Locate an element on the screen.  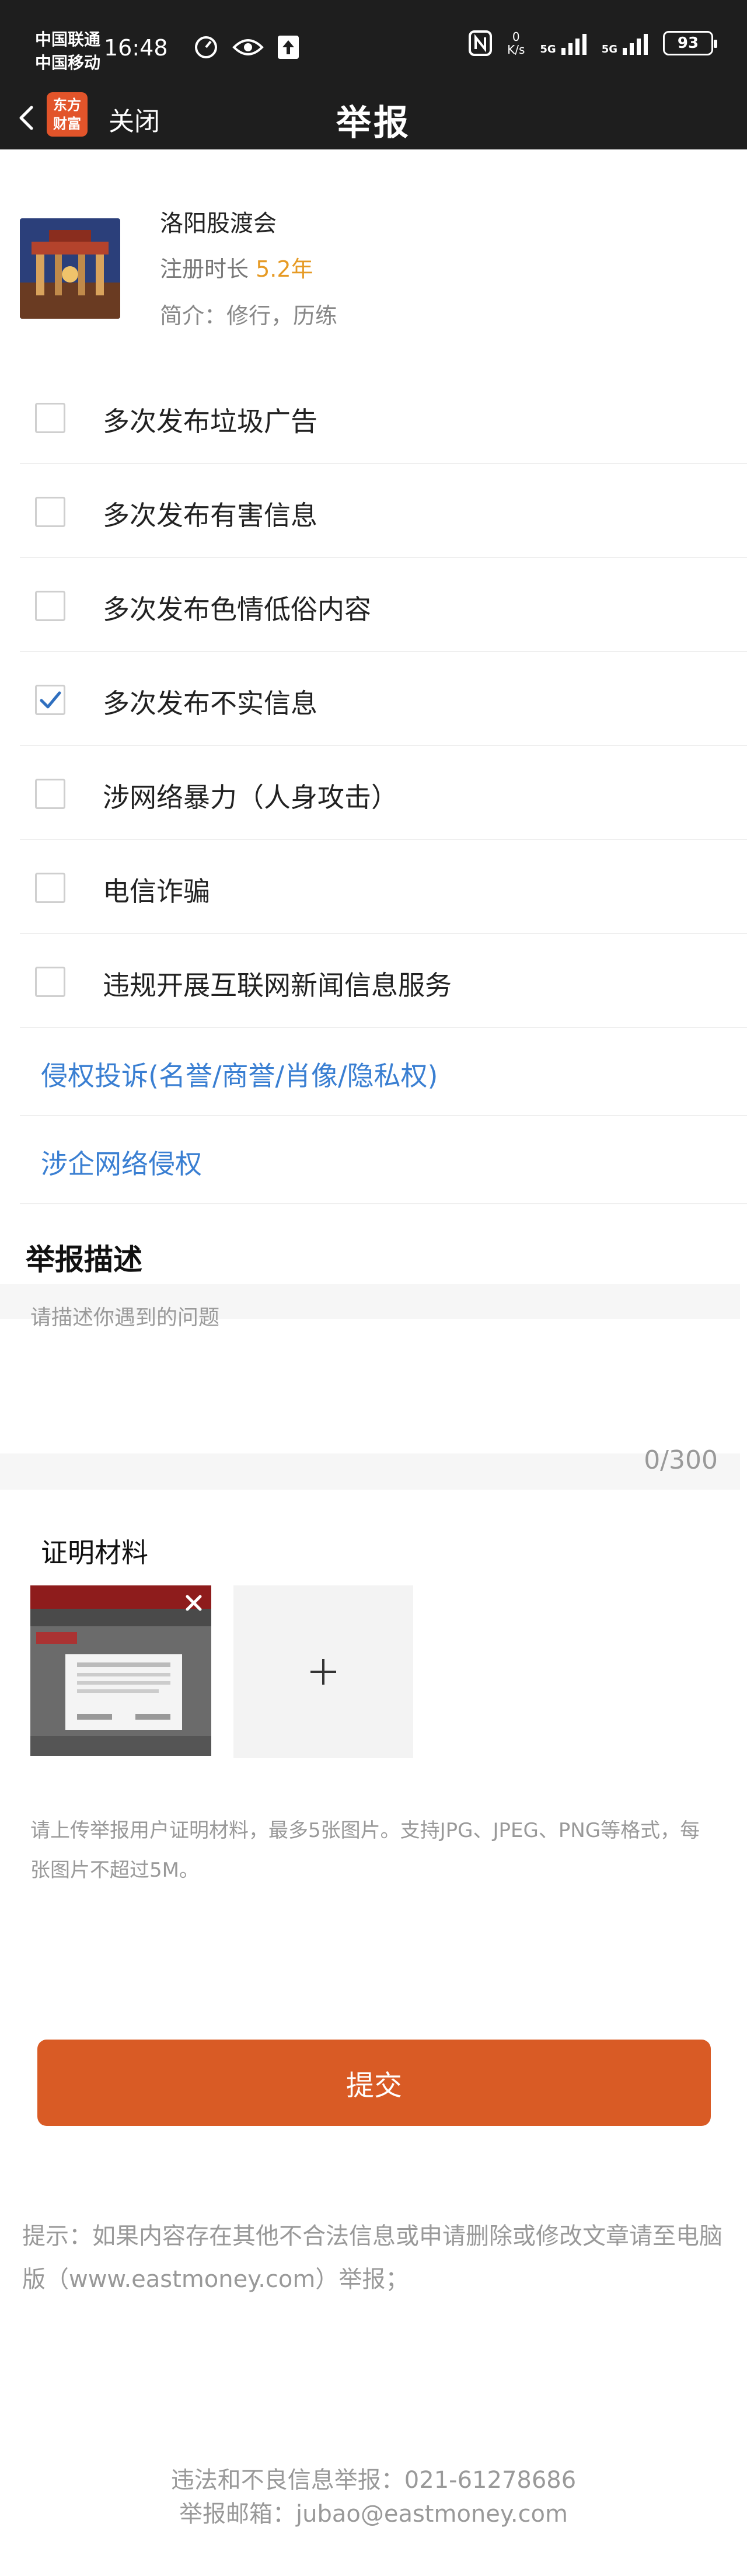
timer-icon is located at coordinates (206, 48).